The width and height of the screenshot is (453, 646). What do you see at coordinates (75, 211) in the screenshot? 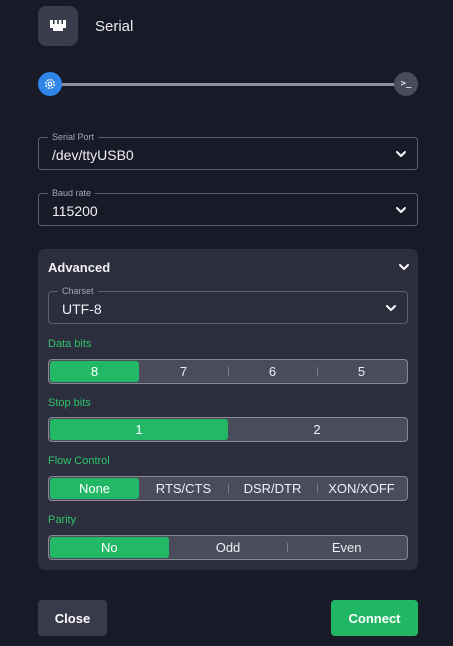
I see `baud-rate-value: 115200` at bounding box center [75, 211].